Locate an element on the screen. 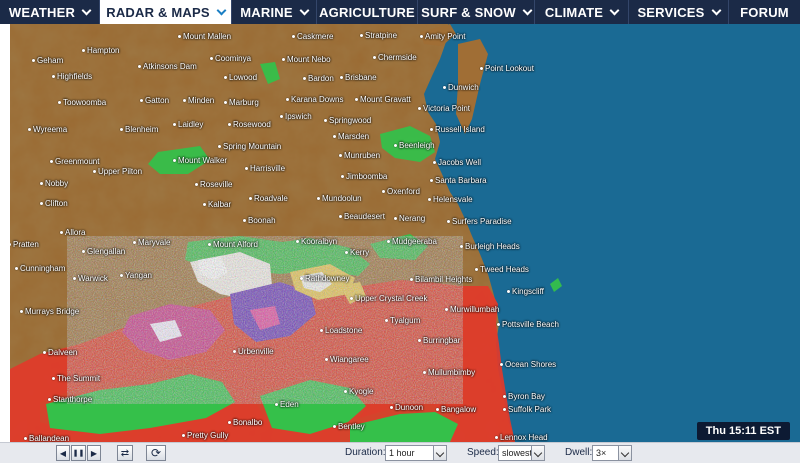 The height and width of the screenshot is (463, 800). place-label: Pretty Gully is located at coordinates (205, 435).